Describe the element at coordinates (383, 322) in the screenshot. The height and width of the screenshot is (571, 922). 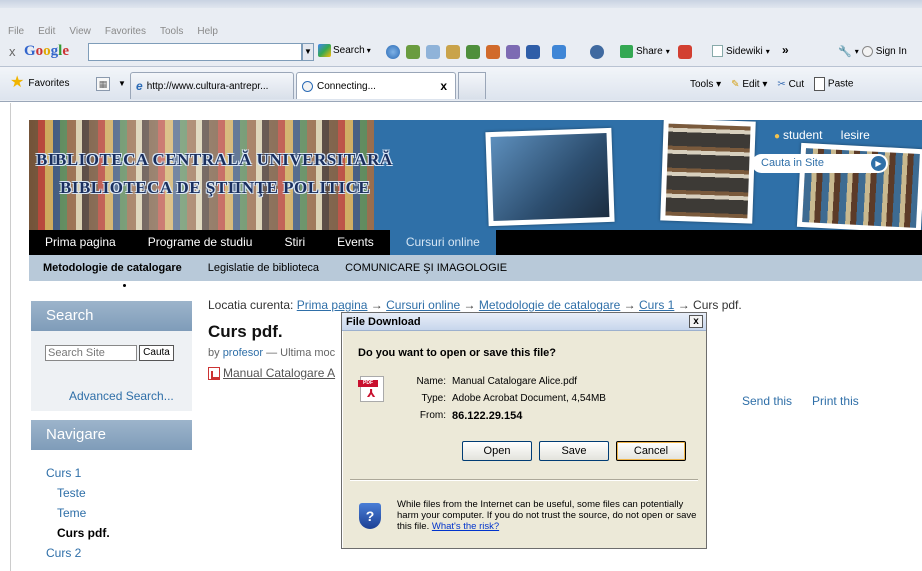
I see `dialog-title: File Download` at that location.